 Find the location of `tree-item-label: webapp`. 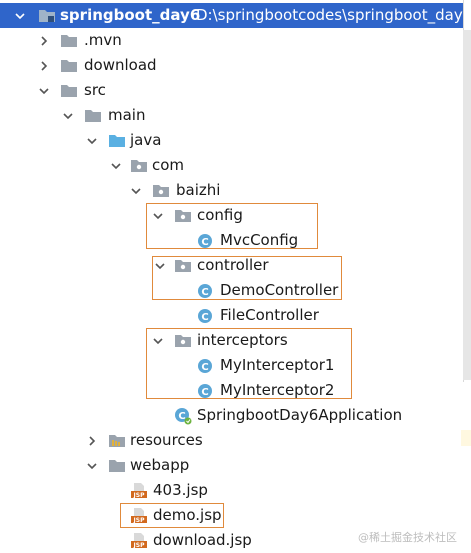

tree-item-label: webapp is located at coordinates (160, 465).